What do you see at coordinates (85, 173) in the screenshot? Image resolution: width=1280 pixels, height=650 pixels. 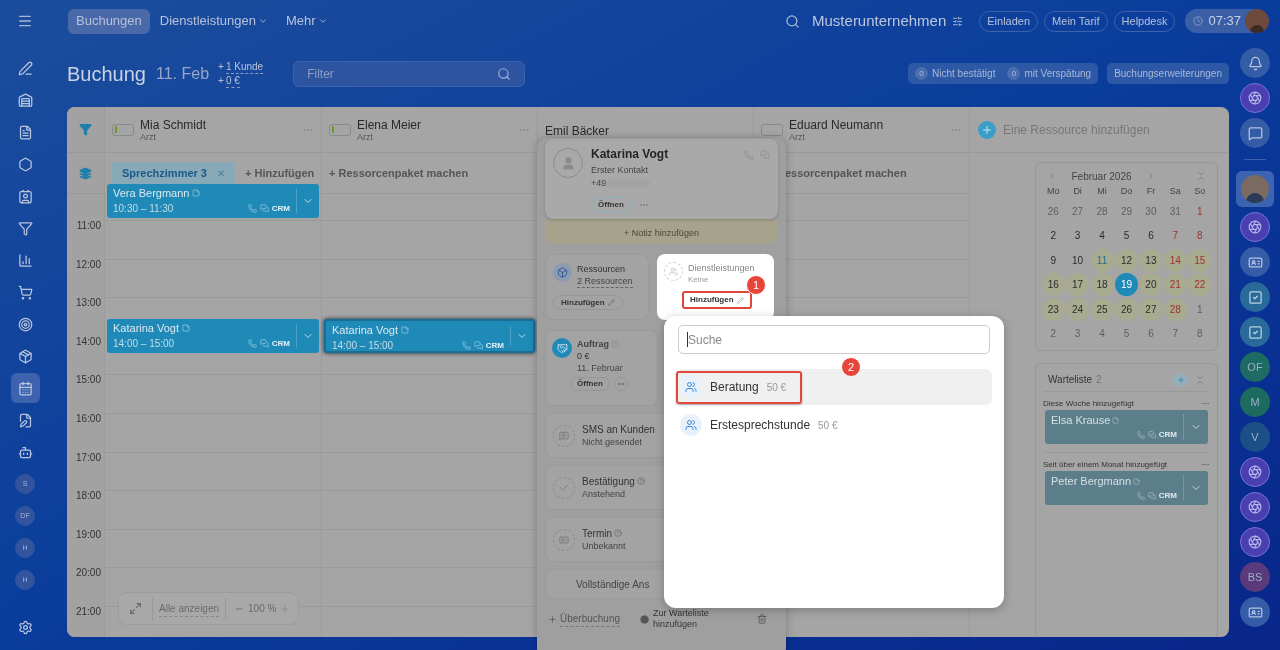 I see `layers-icon` at bounding box center [85, 173].